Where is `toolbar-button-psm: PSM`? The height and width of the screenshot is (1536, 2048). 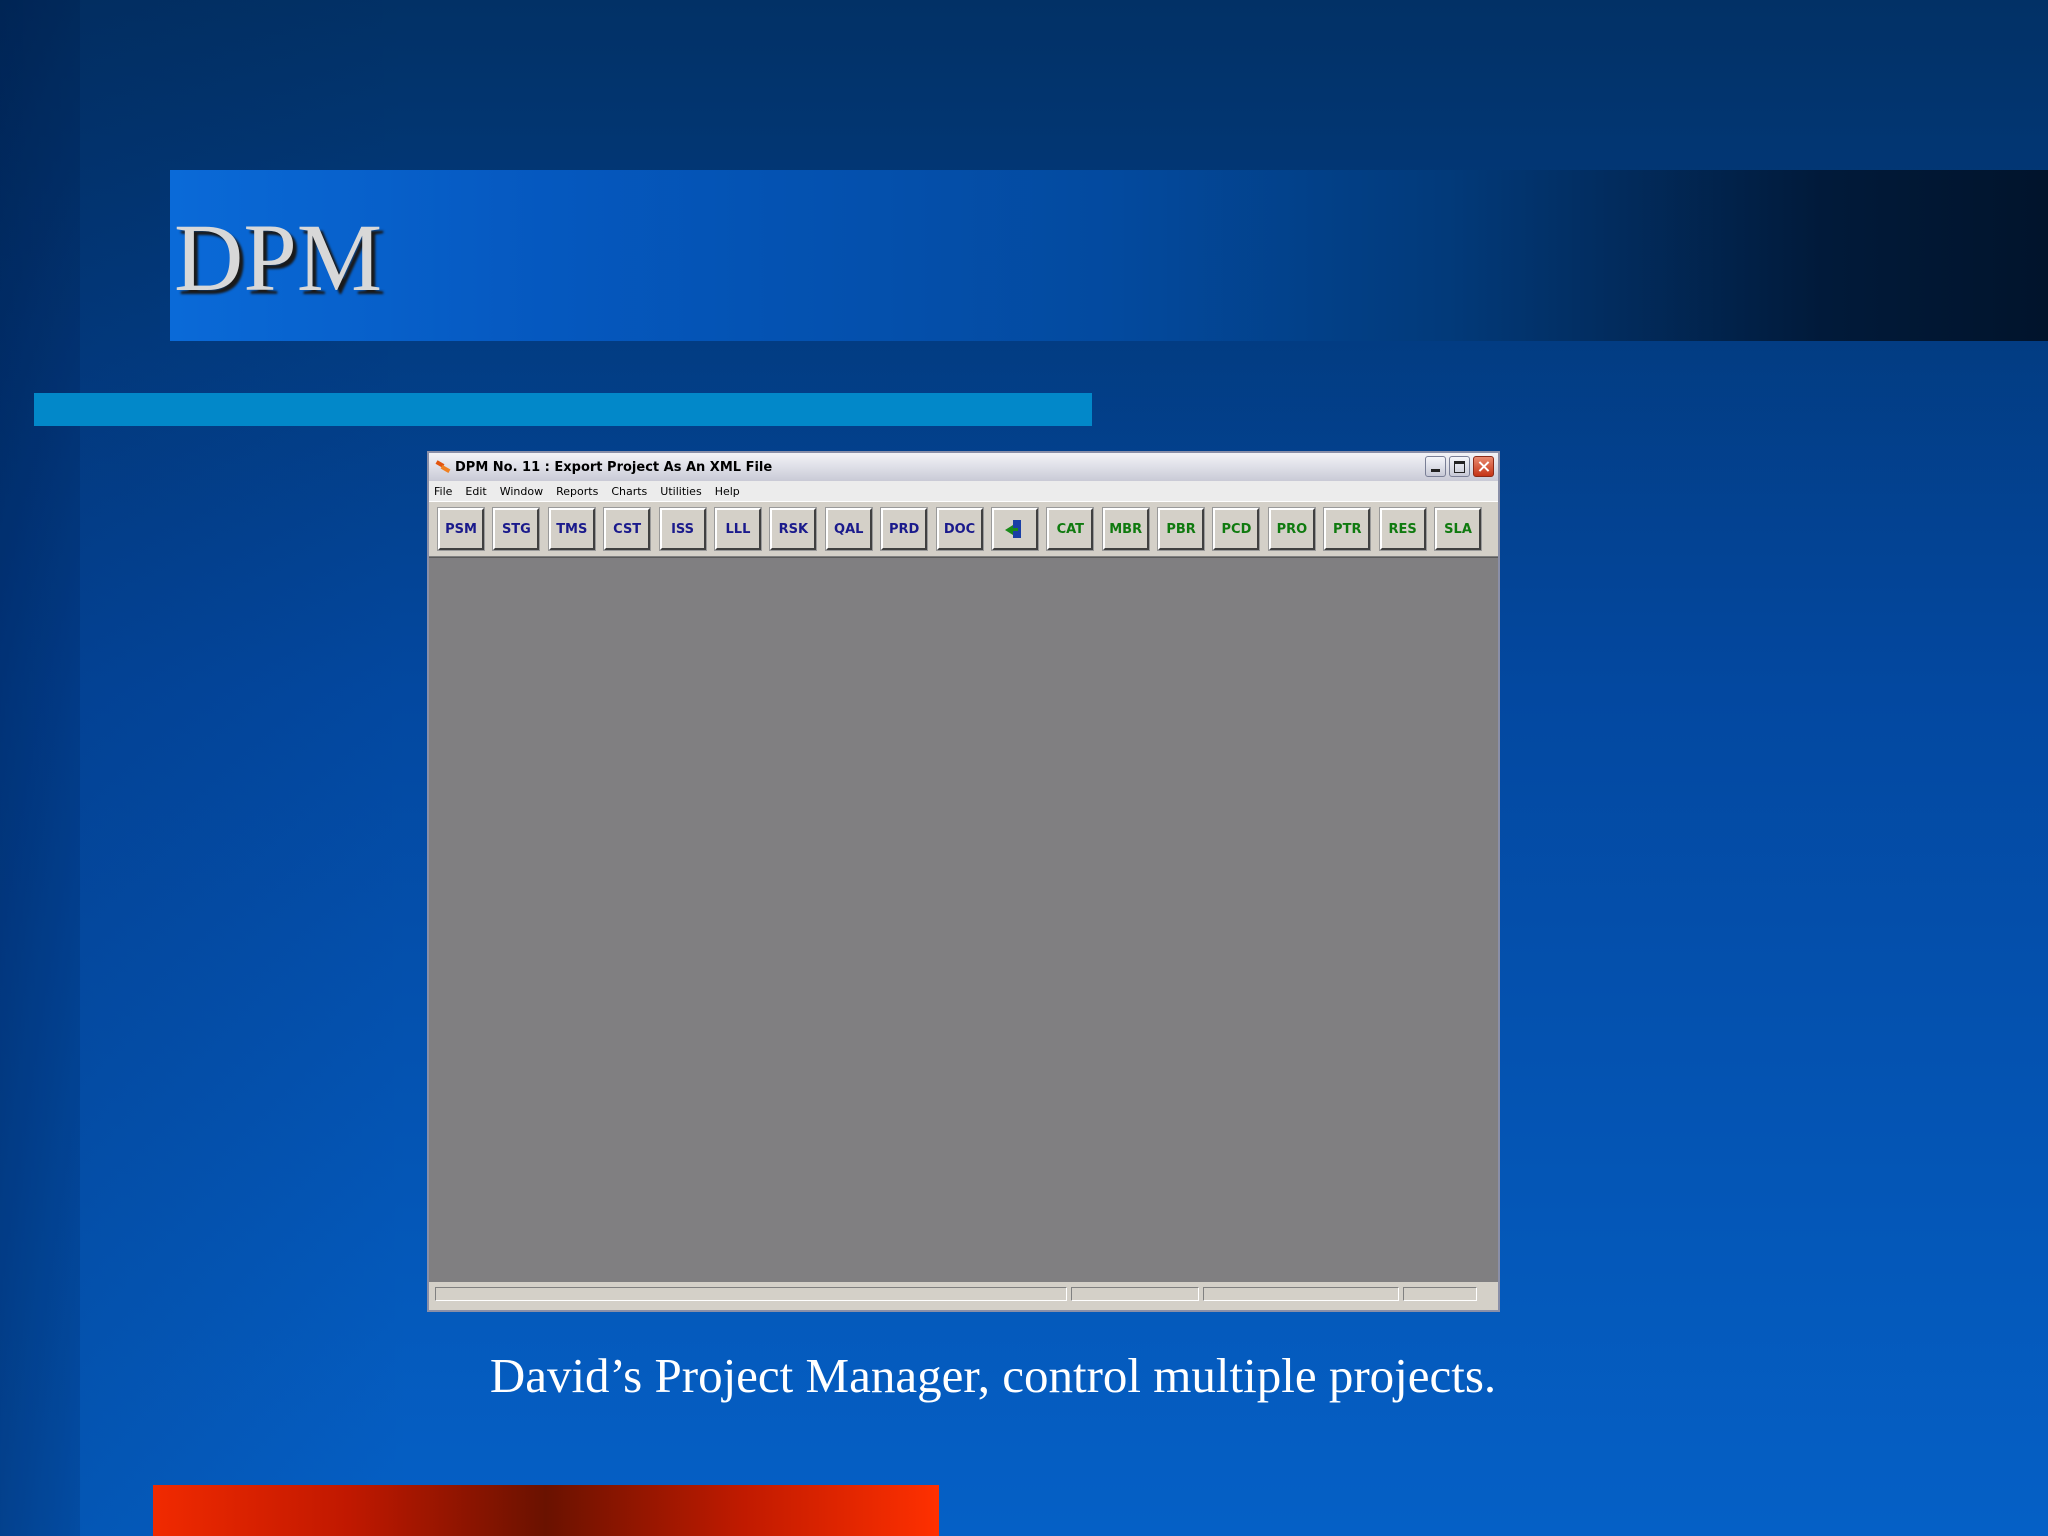
toolbar-button-psm: PSM is located at coordinates (461, 529).